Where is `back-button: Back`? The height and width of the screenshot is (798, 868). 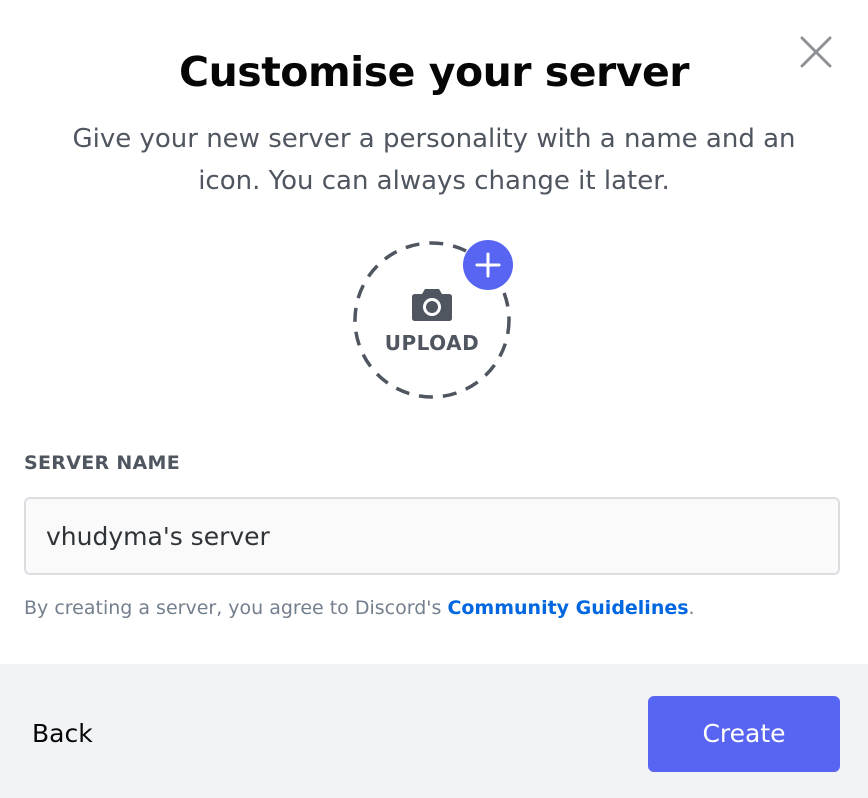 back-button: Back is located at coordinates (74, 734).